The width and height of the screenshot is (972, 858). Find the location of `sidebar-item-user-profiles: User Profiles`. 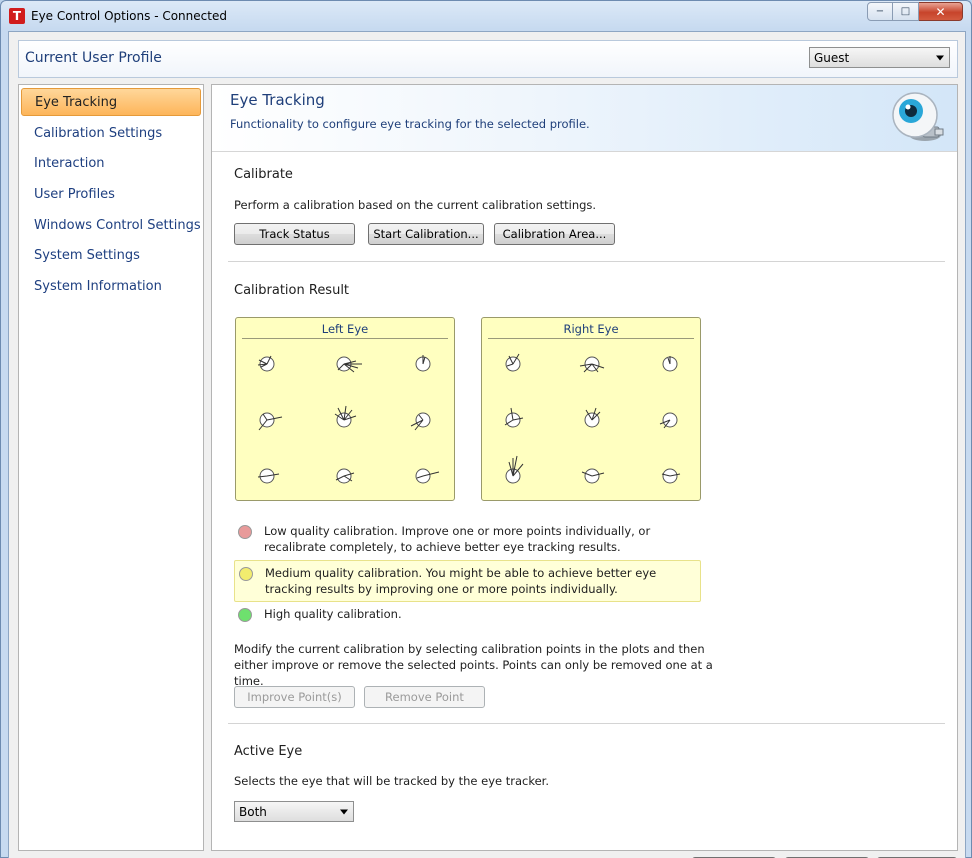

sidebar-item-user-profiles: User Profiles is located at coordinates (111, 194).